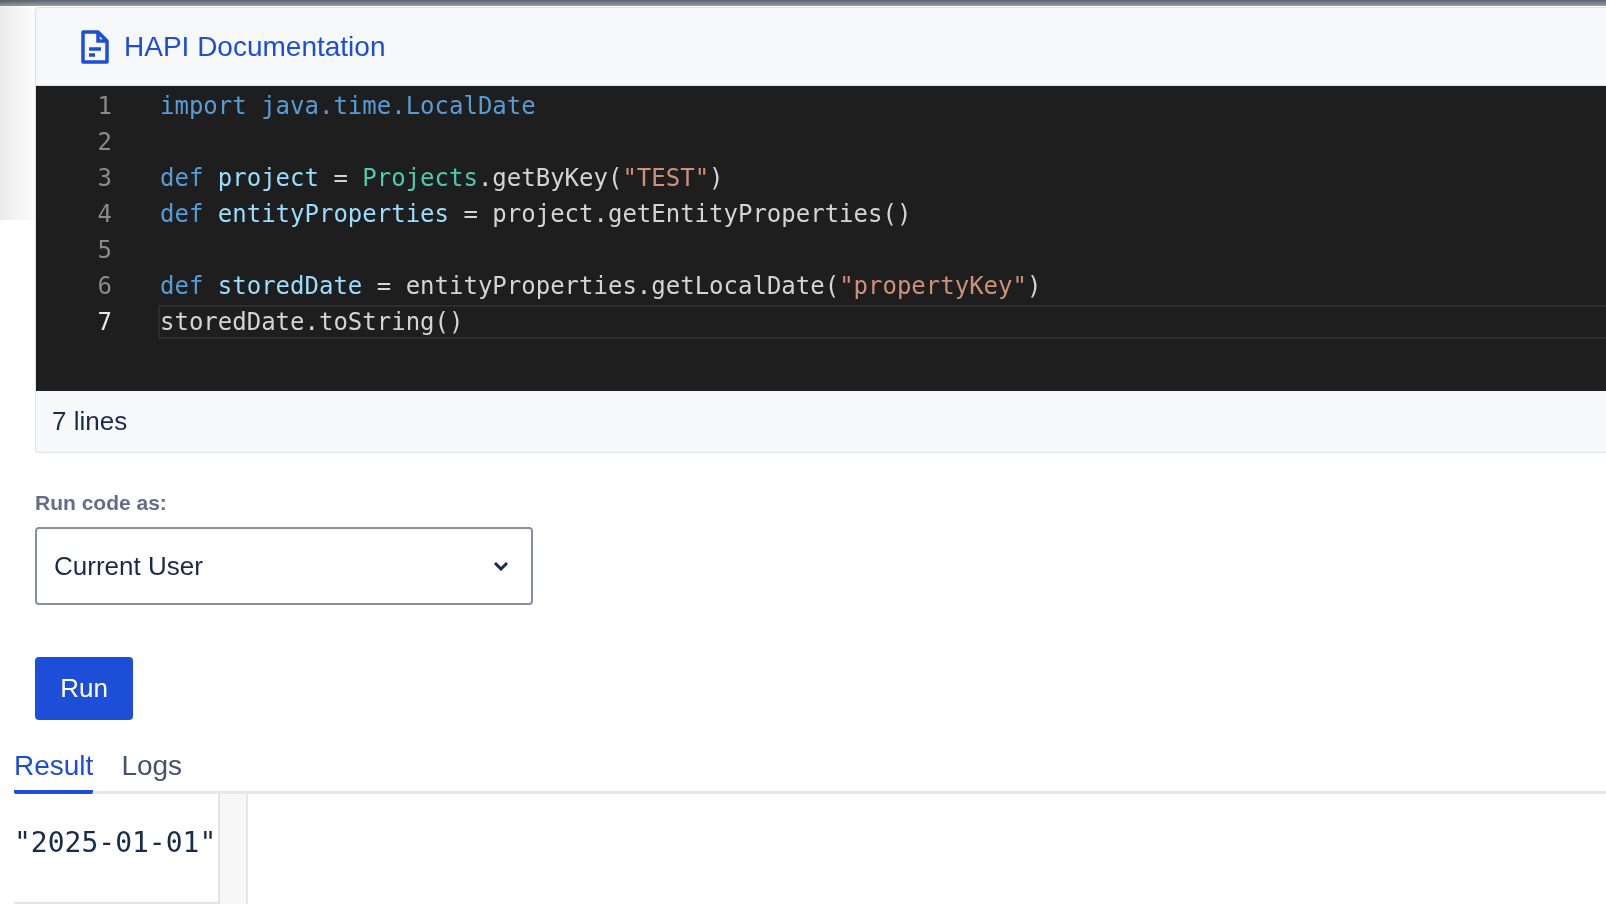  I want to click on chevron-down-icon, so click(501, 566).